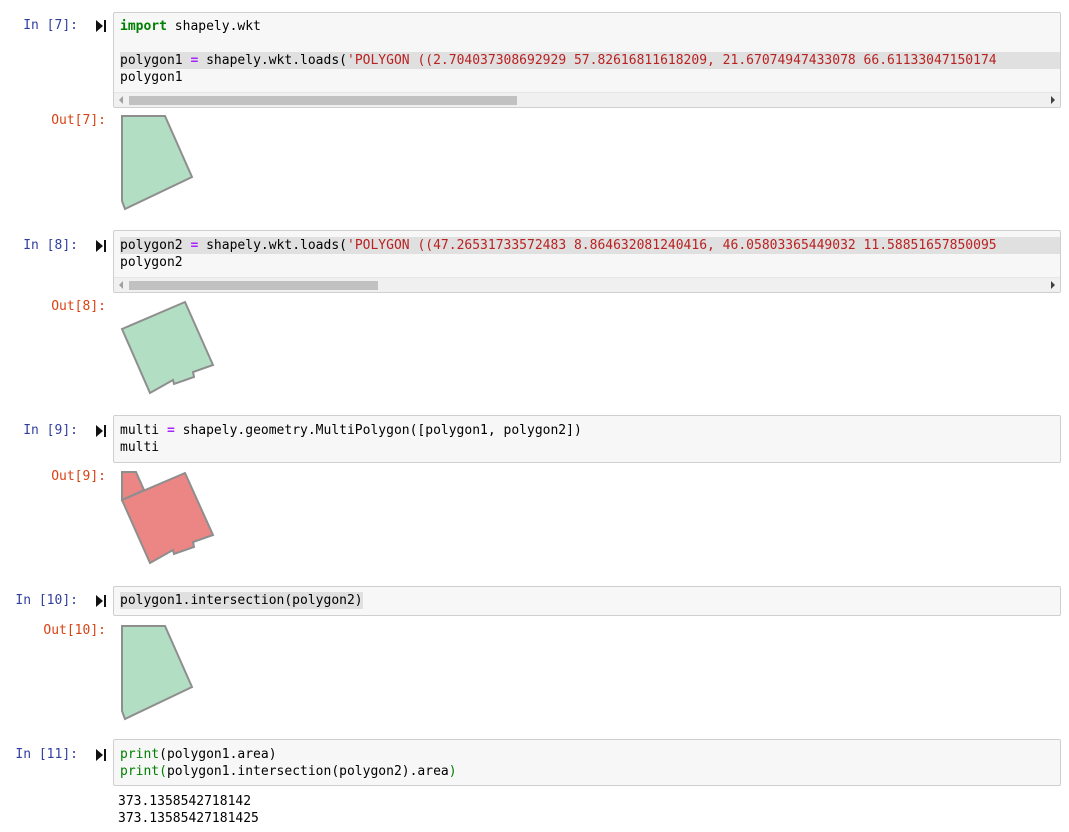 This screenshot has width=1069, height=832. I want to click on code-line: polygon2, so click(151, 262).